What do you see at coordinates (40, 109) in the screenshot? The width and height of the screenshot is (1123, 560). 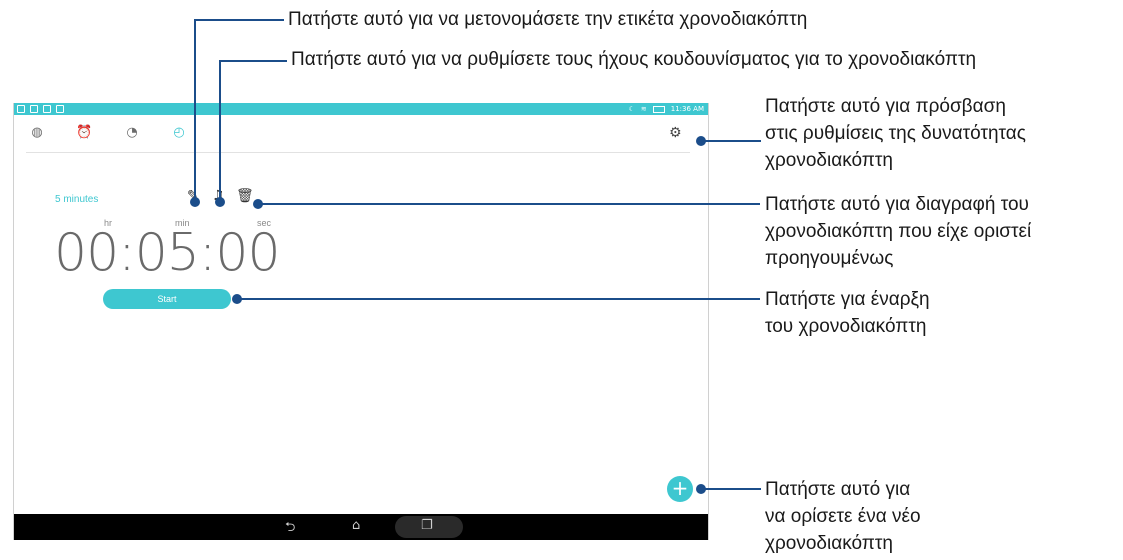 I see `notification-icons` at bounding box center [40, 109].